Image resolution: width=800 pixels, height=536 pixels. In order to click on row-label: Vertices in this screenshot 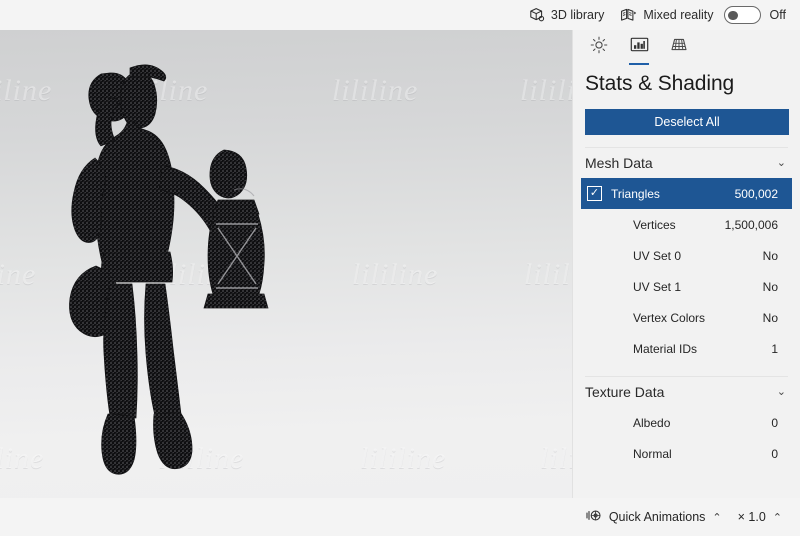, I will do `click(654, 224)`.